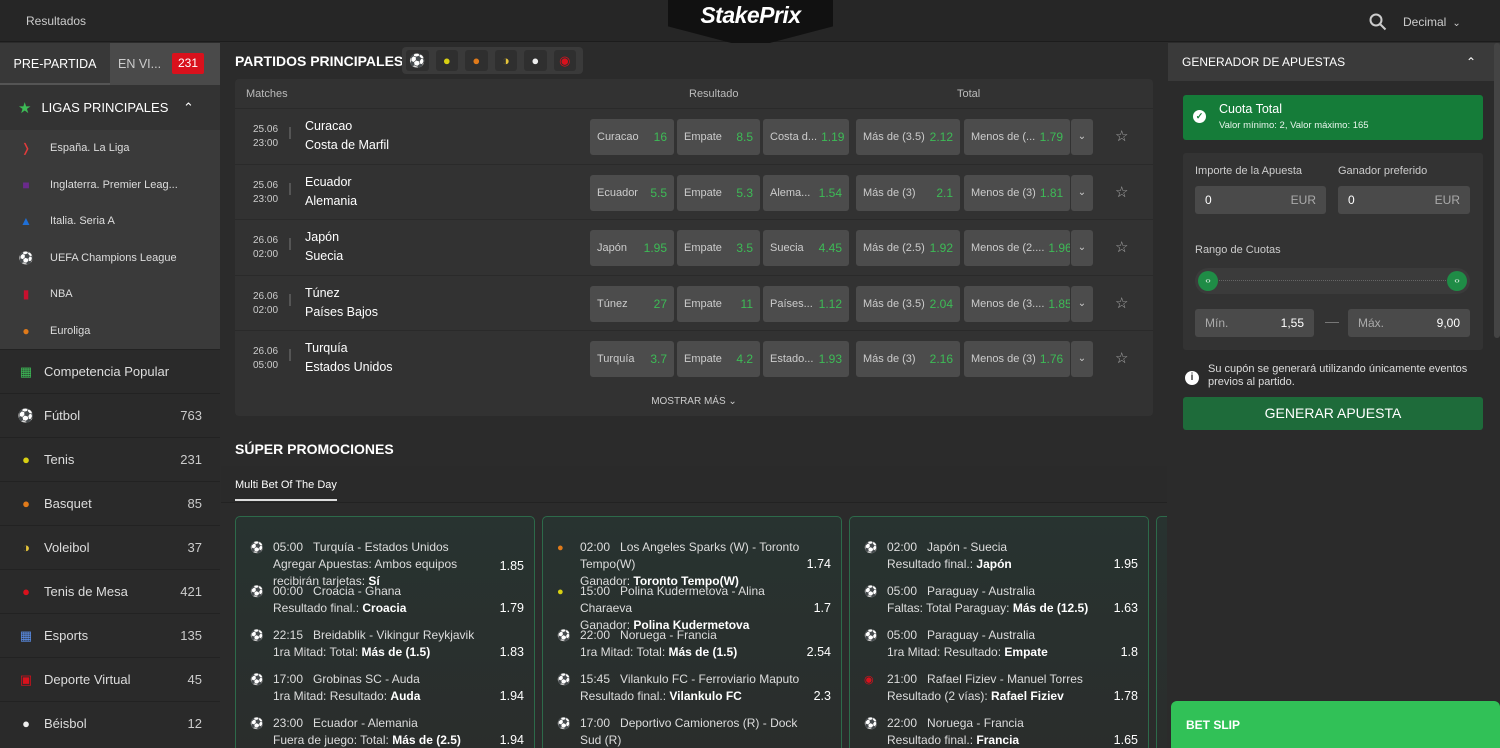  I want to click on sport-item: ● Basquet 85, so click(110, 503).